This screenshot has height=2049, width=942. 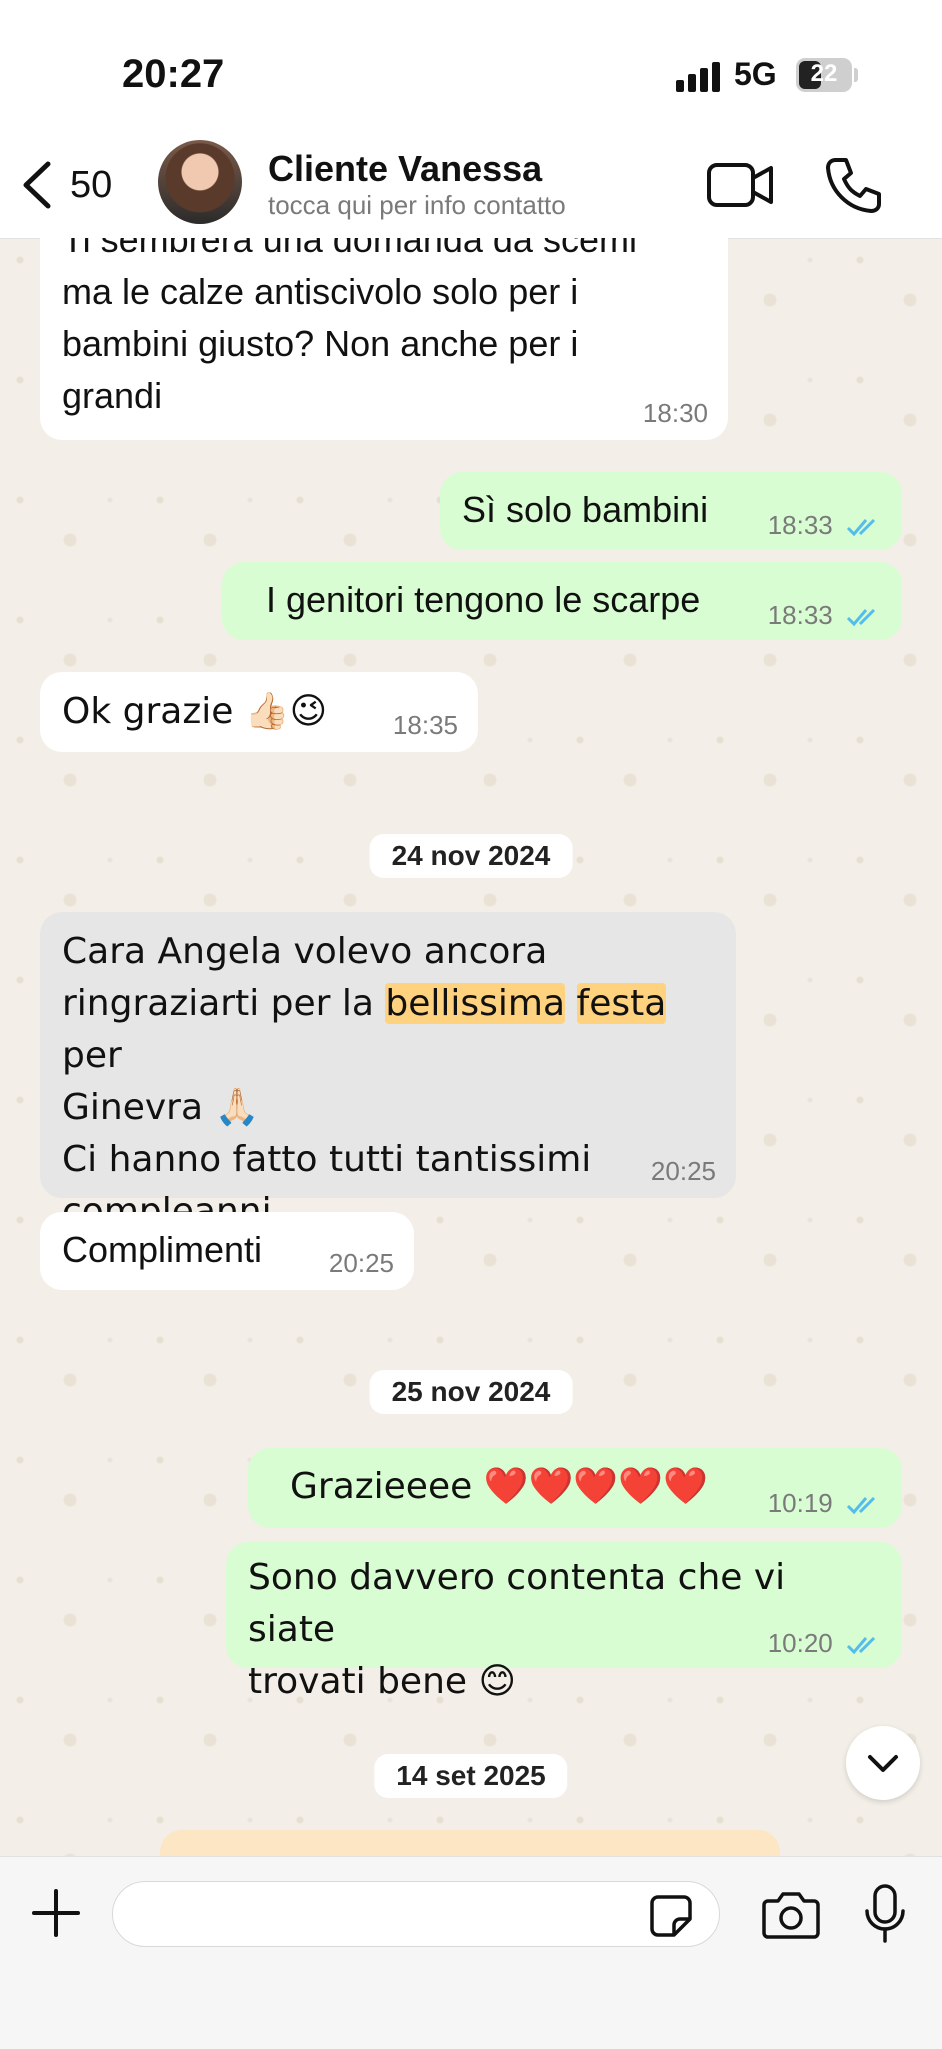 What do you see at coordinates (91, 185) in the screenshot?
I see `unread-count: 50` at bounding box center [91, 185].